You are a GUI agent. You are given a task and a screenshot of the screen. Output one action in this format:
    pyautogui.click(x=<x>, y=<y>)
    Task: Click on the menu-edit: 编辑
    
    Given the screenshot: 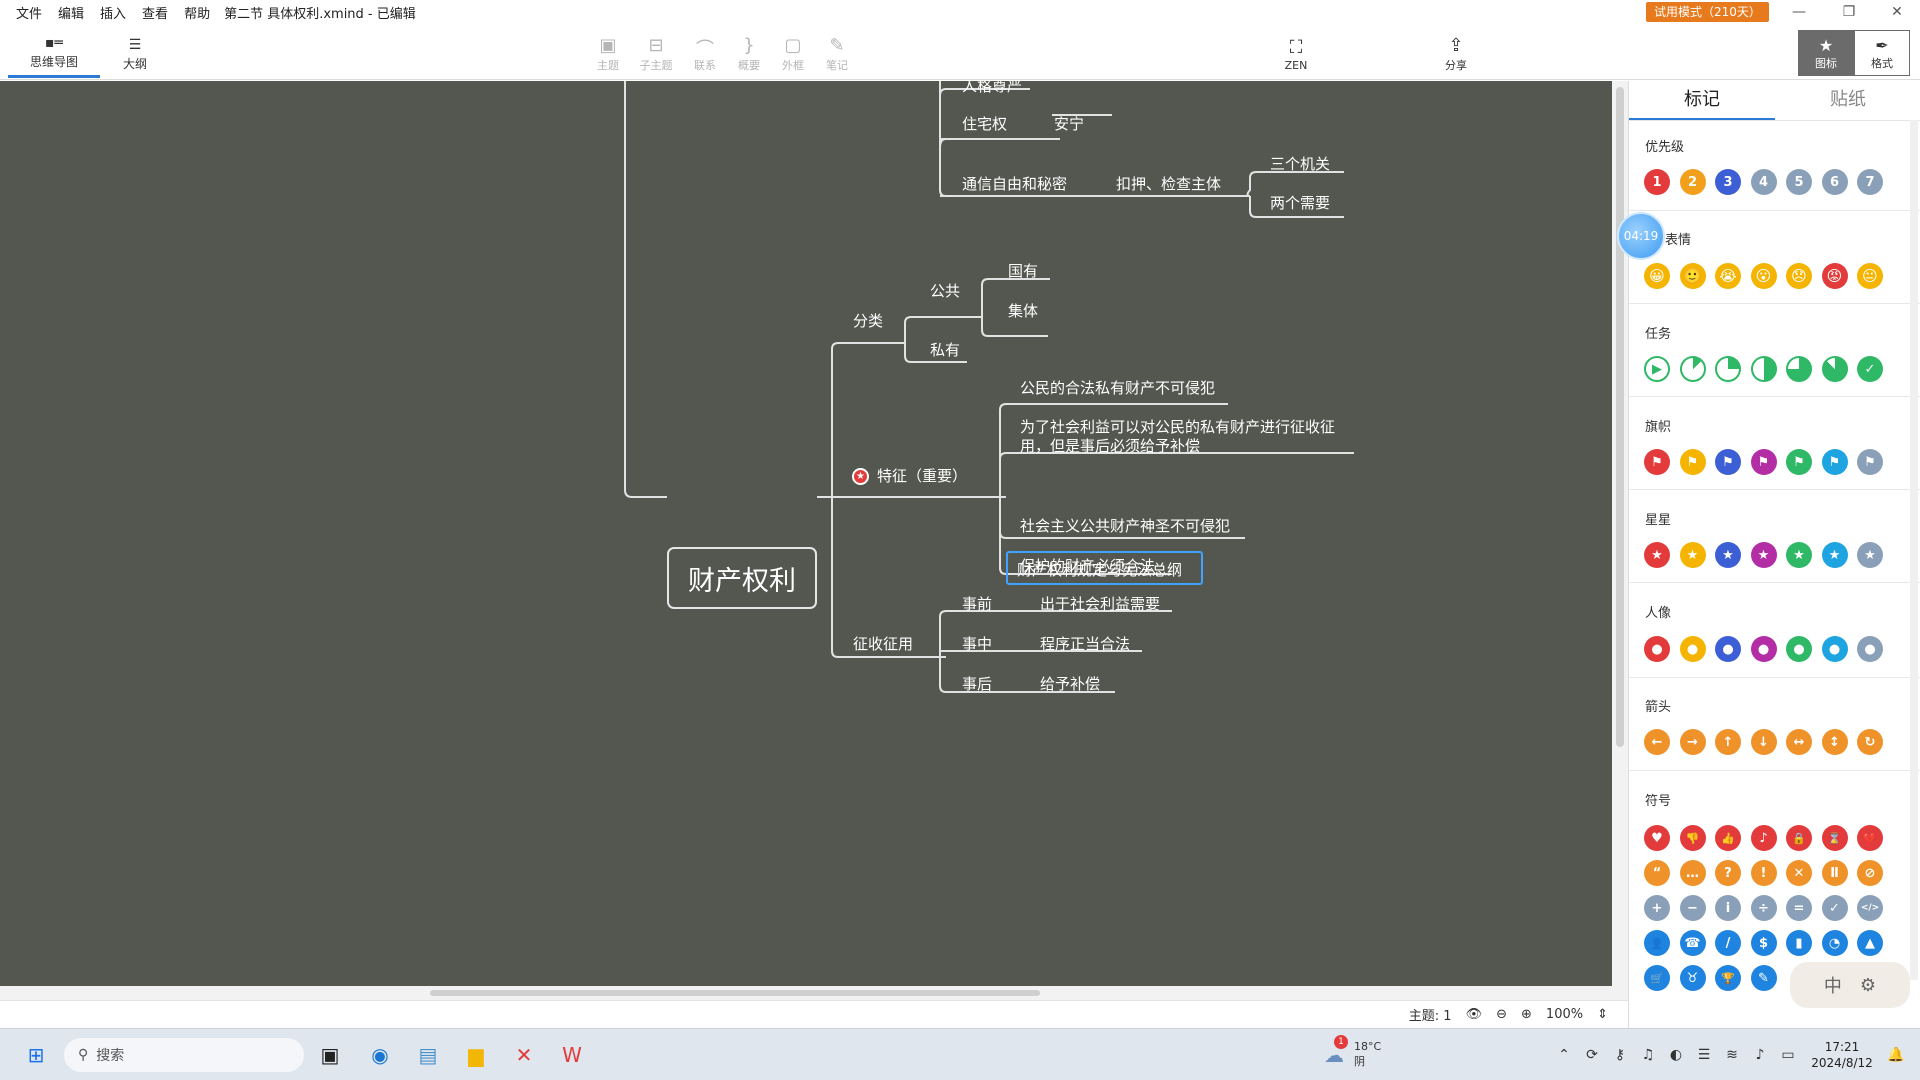 What is the action you would take?
    pyautogui.click(x=71, y=12)
    